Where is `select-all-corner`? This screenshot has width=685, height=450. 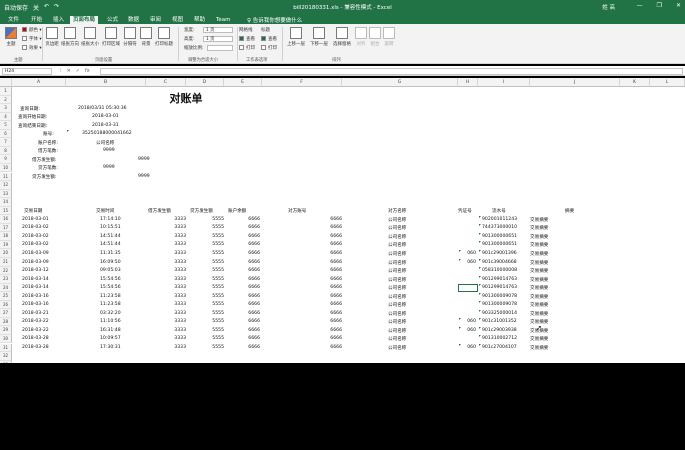
select-all-corner is located at coordinates (6, 82).